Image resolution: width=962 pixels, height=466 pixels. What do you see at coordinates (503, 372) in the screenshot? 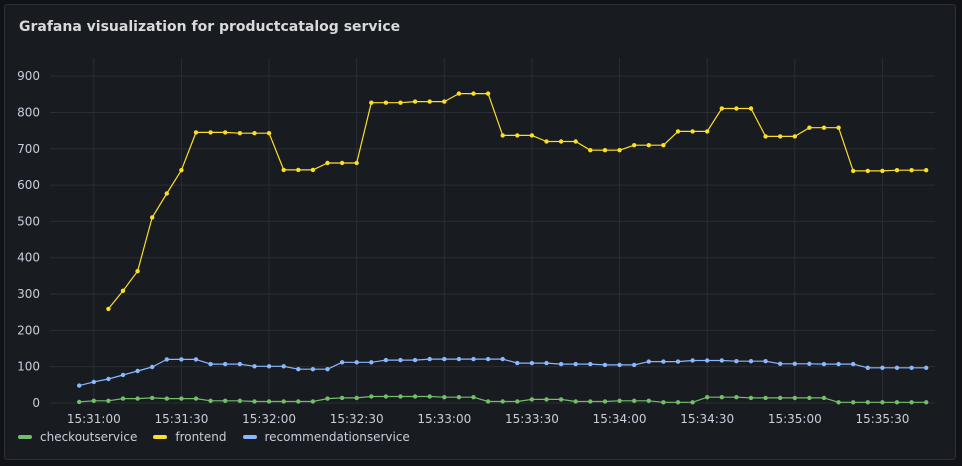
I see `series-recommendationservice` at bounding box center [503, 372].